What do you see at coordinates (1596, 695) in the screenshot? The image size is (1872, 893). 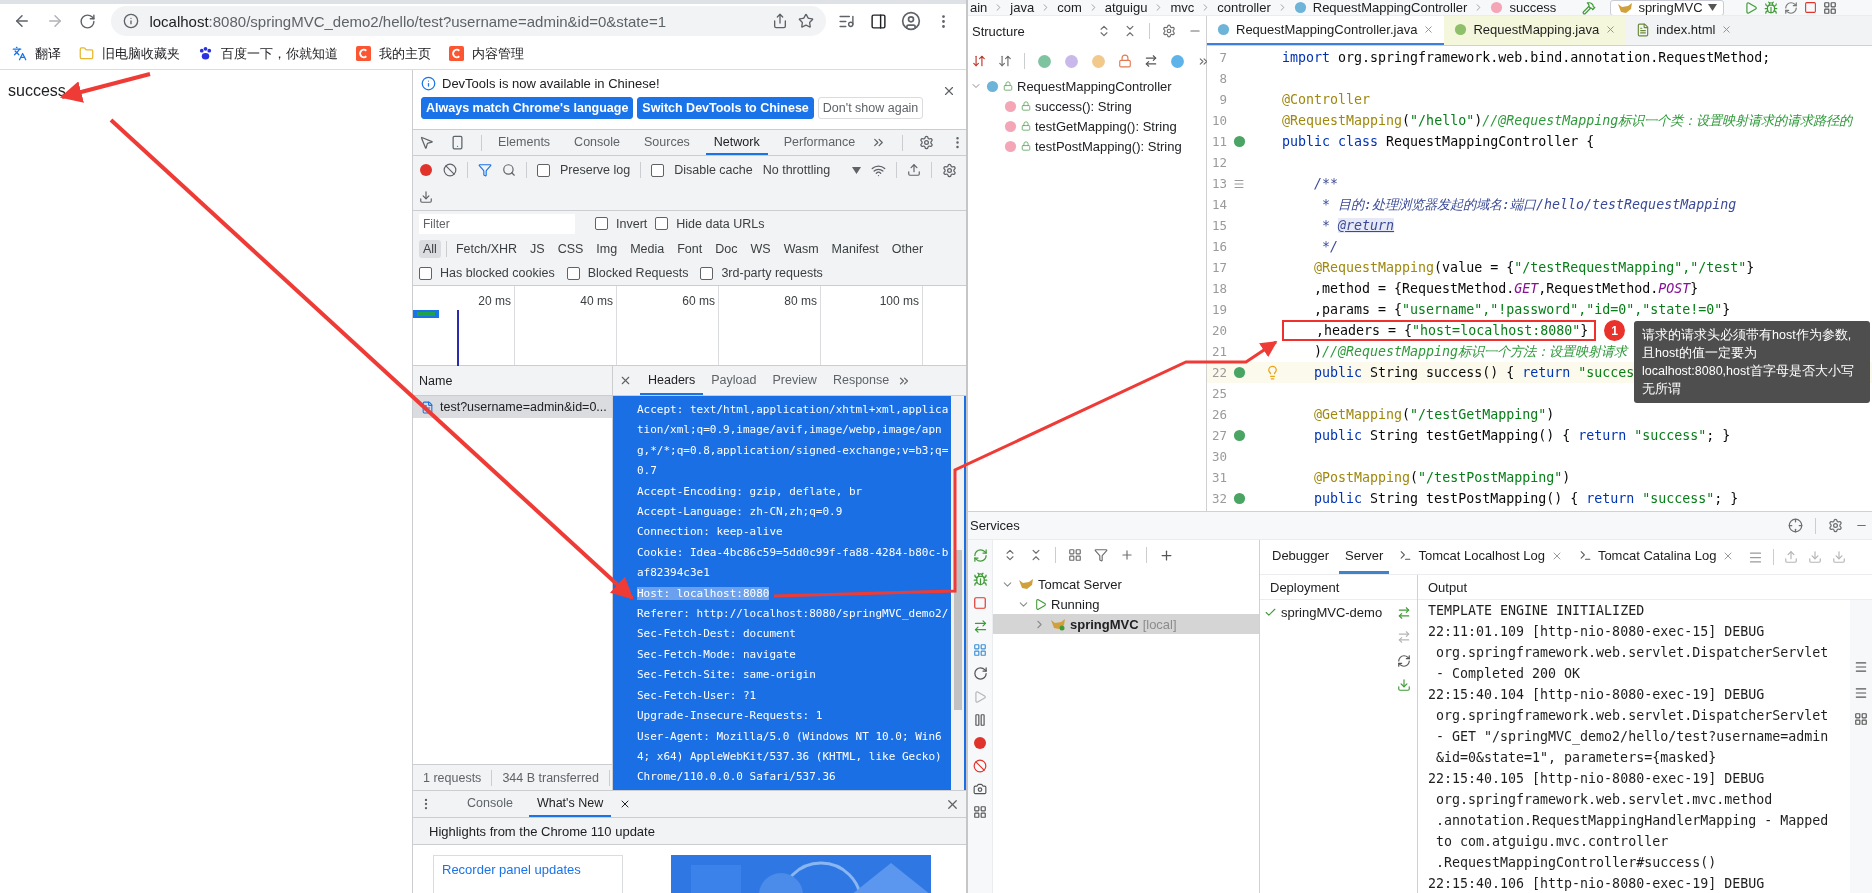 I see `log-line: 22:15:40.104 [http-nio-8080-exec-19] DEBUG` at bounding box center [1596, 695].